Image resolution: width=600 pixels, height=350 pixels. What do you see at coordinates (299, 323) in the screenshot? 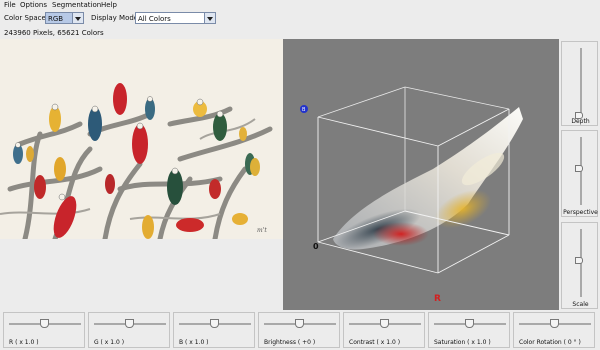
I see `brightness-thumb` at bounding box center [299, 323].